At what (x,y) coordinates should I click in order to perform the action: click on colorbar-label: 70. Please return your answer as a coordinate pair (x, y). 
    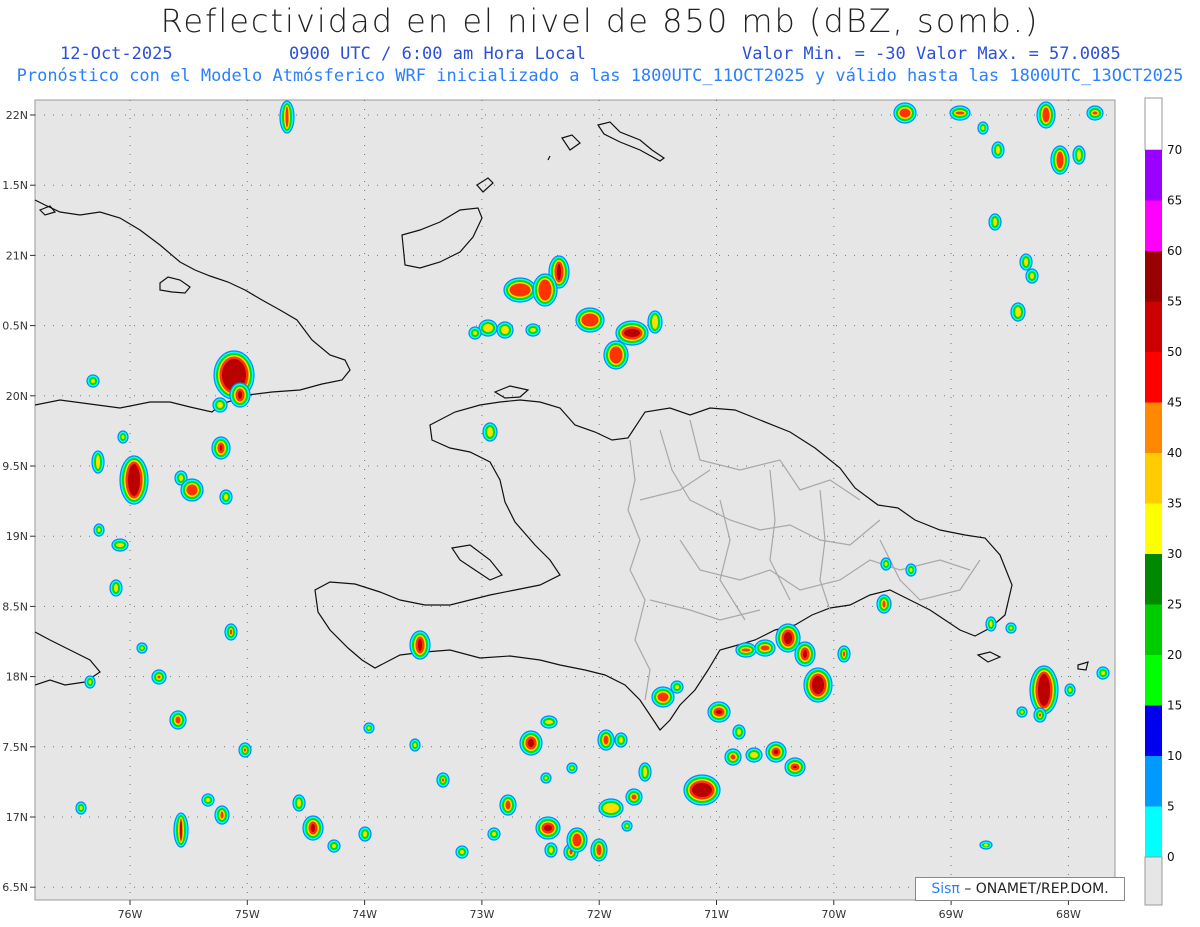
    Looking at the image, I should click on (1174, 150).